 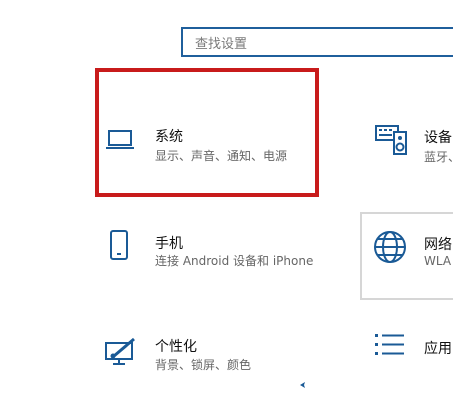 What do you see at coordinates (215, 252) in the screenshot?
I see `tile-phone: 手机 连接 Android 设备和 iPhone` at bounding box center [215, 252].